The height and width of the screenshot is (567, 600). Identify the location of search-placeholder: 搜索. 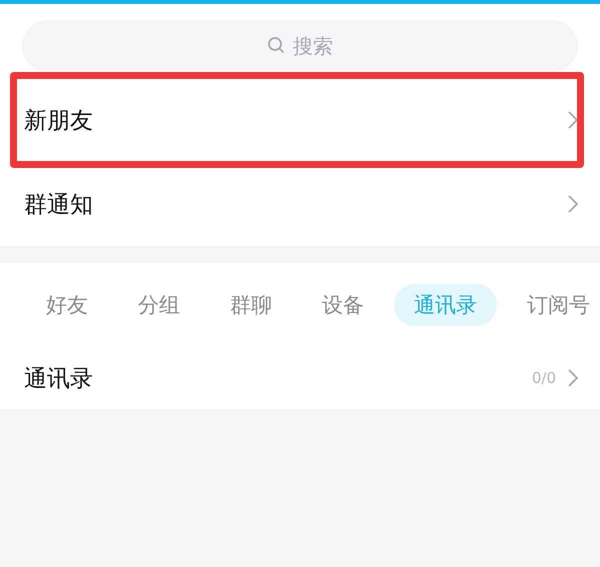
(313, 46).